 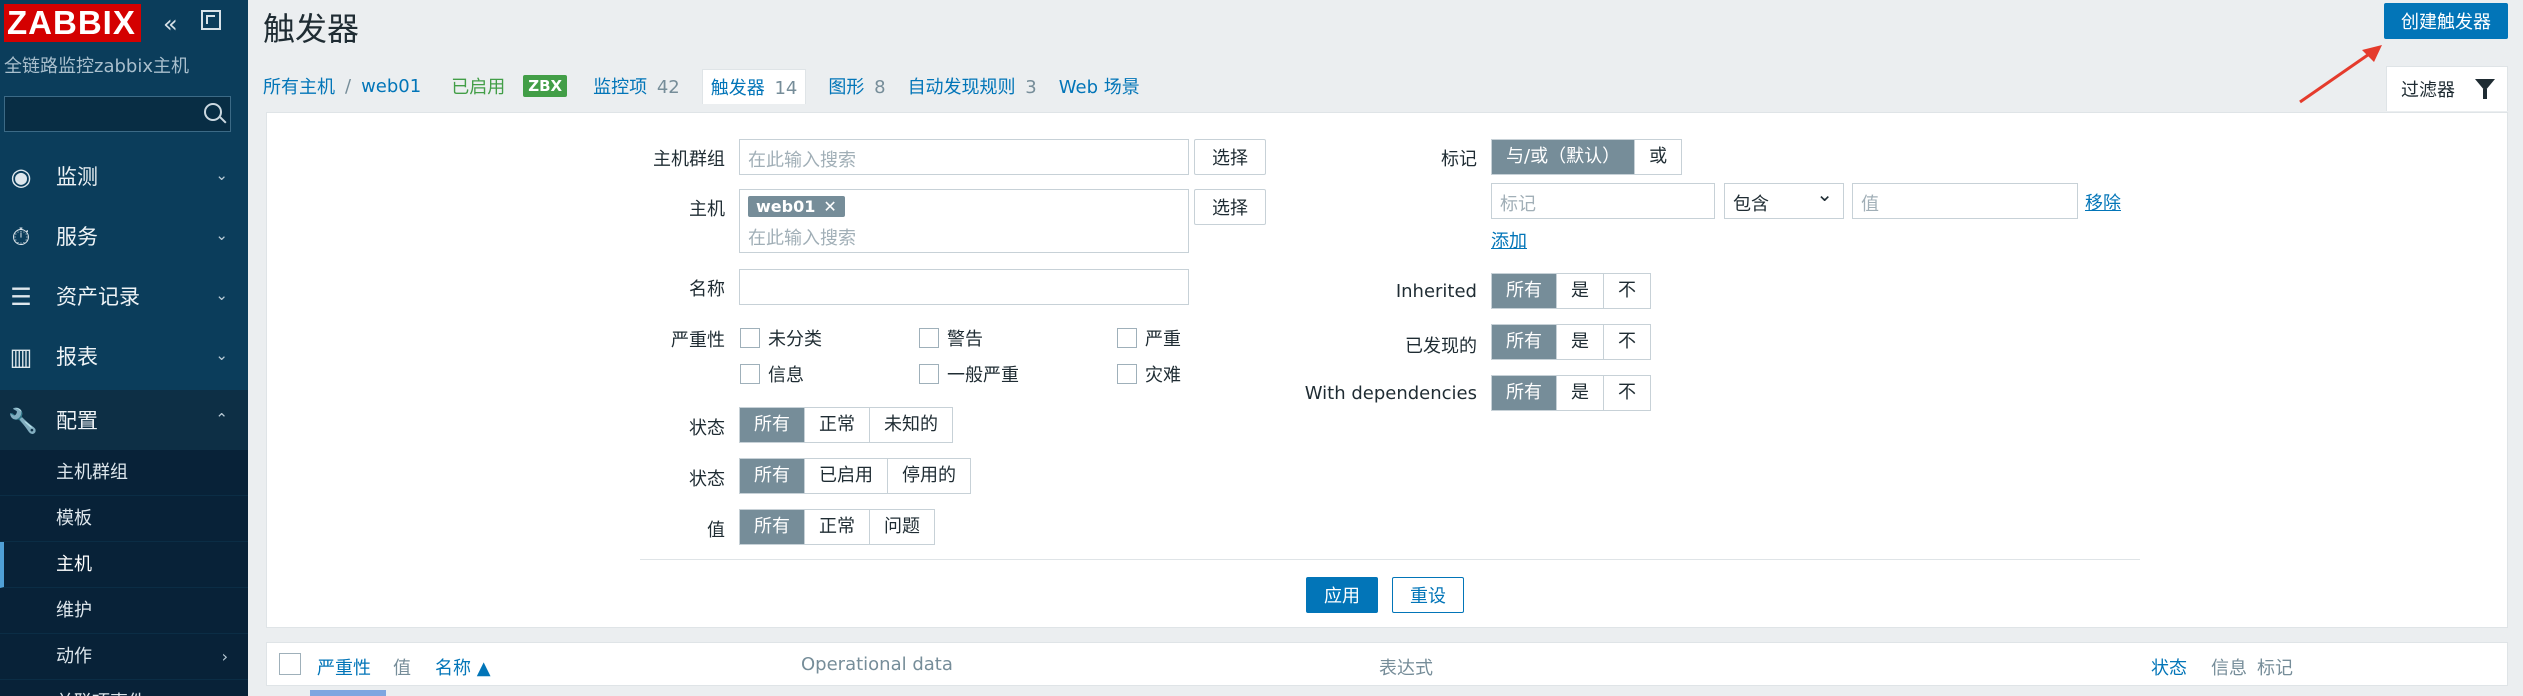 I want to click on column-name: 名称 ▲, so click(x=463, y=667).